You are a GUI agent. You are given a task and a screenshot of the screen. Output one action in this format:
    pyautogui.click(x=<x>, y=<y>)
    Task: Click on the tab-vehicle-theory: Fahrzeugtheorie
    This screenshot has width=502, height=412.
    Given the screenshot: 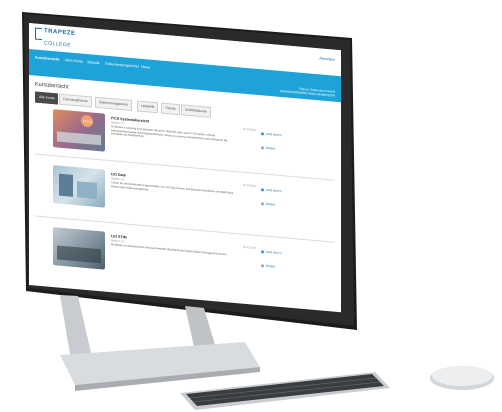 What is the action you would take?
    pyautogui.click(x=75, y=100)
    